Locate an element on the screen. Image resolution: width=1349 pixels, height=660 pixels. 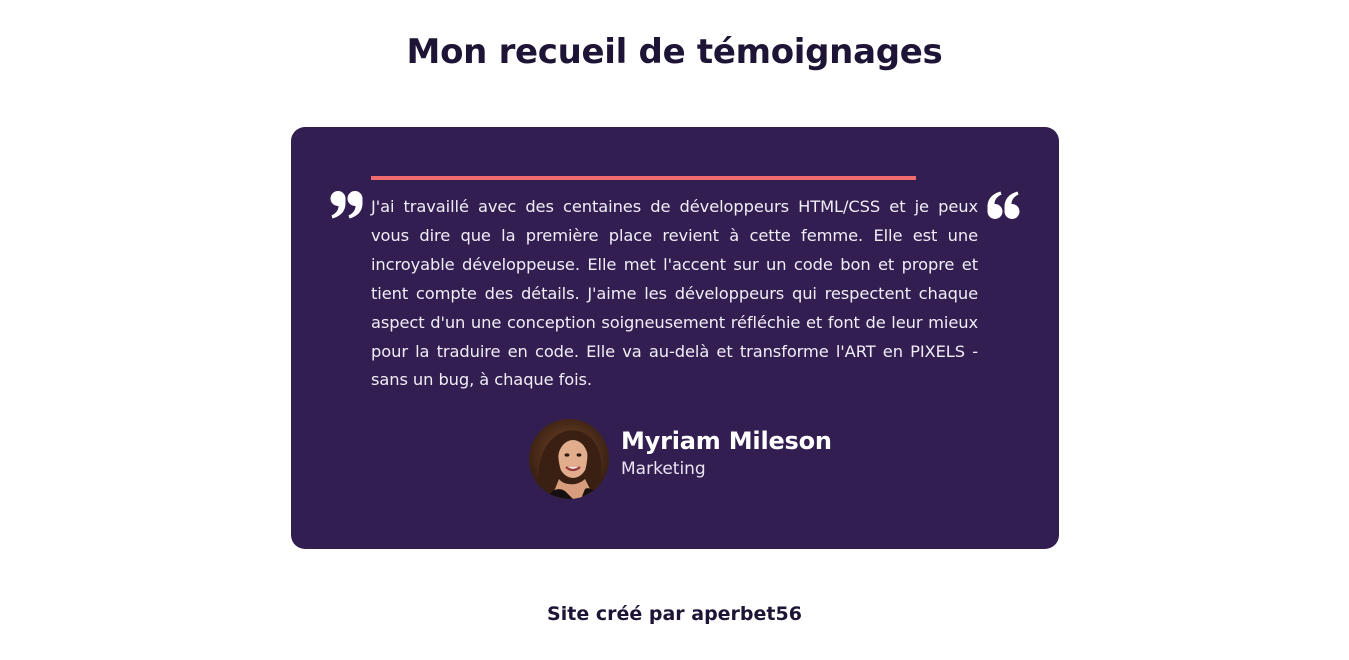
accent-divider is located at coordinates (643, 178).